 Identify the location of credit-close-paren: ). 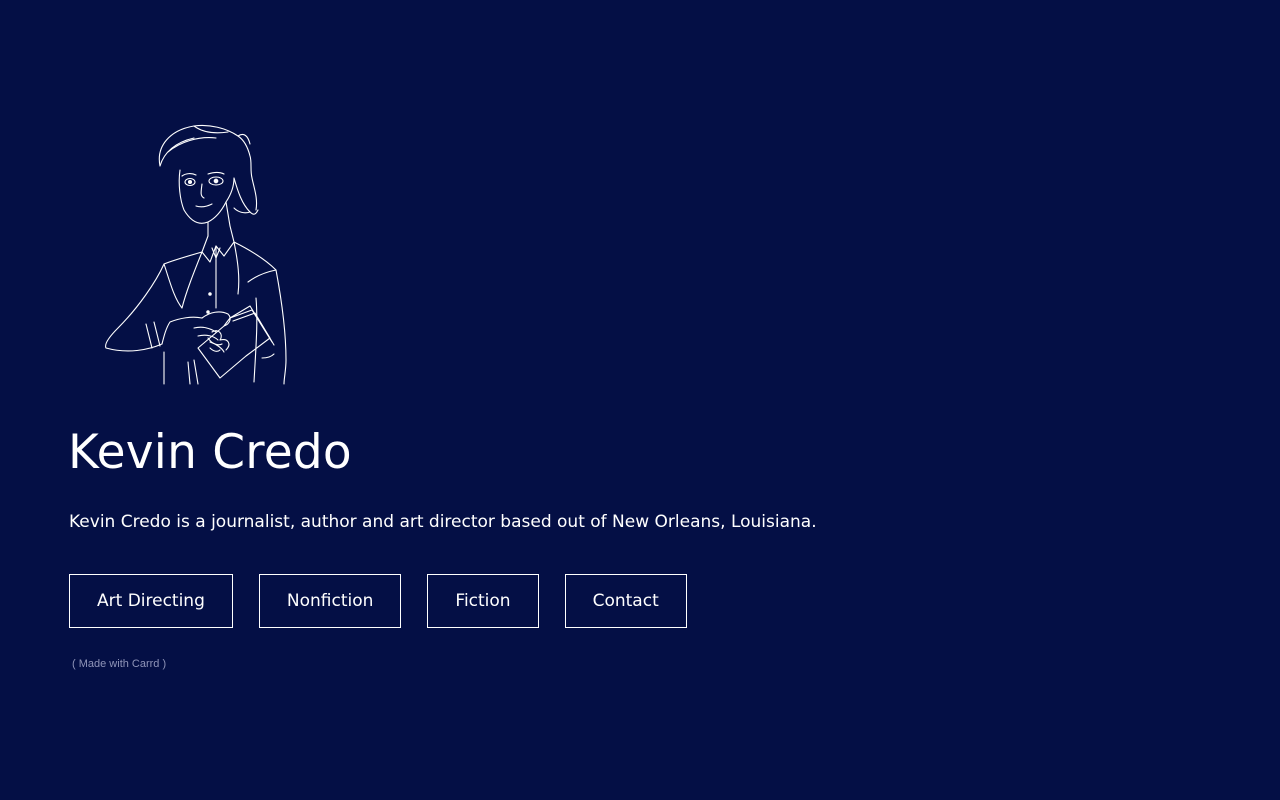
(164, 664).